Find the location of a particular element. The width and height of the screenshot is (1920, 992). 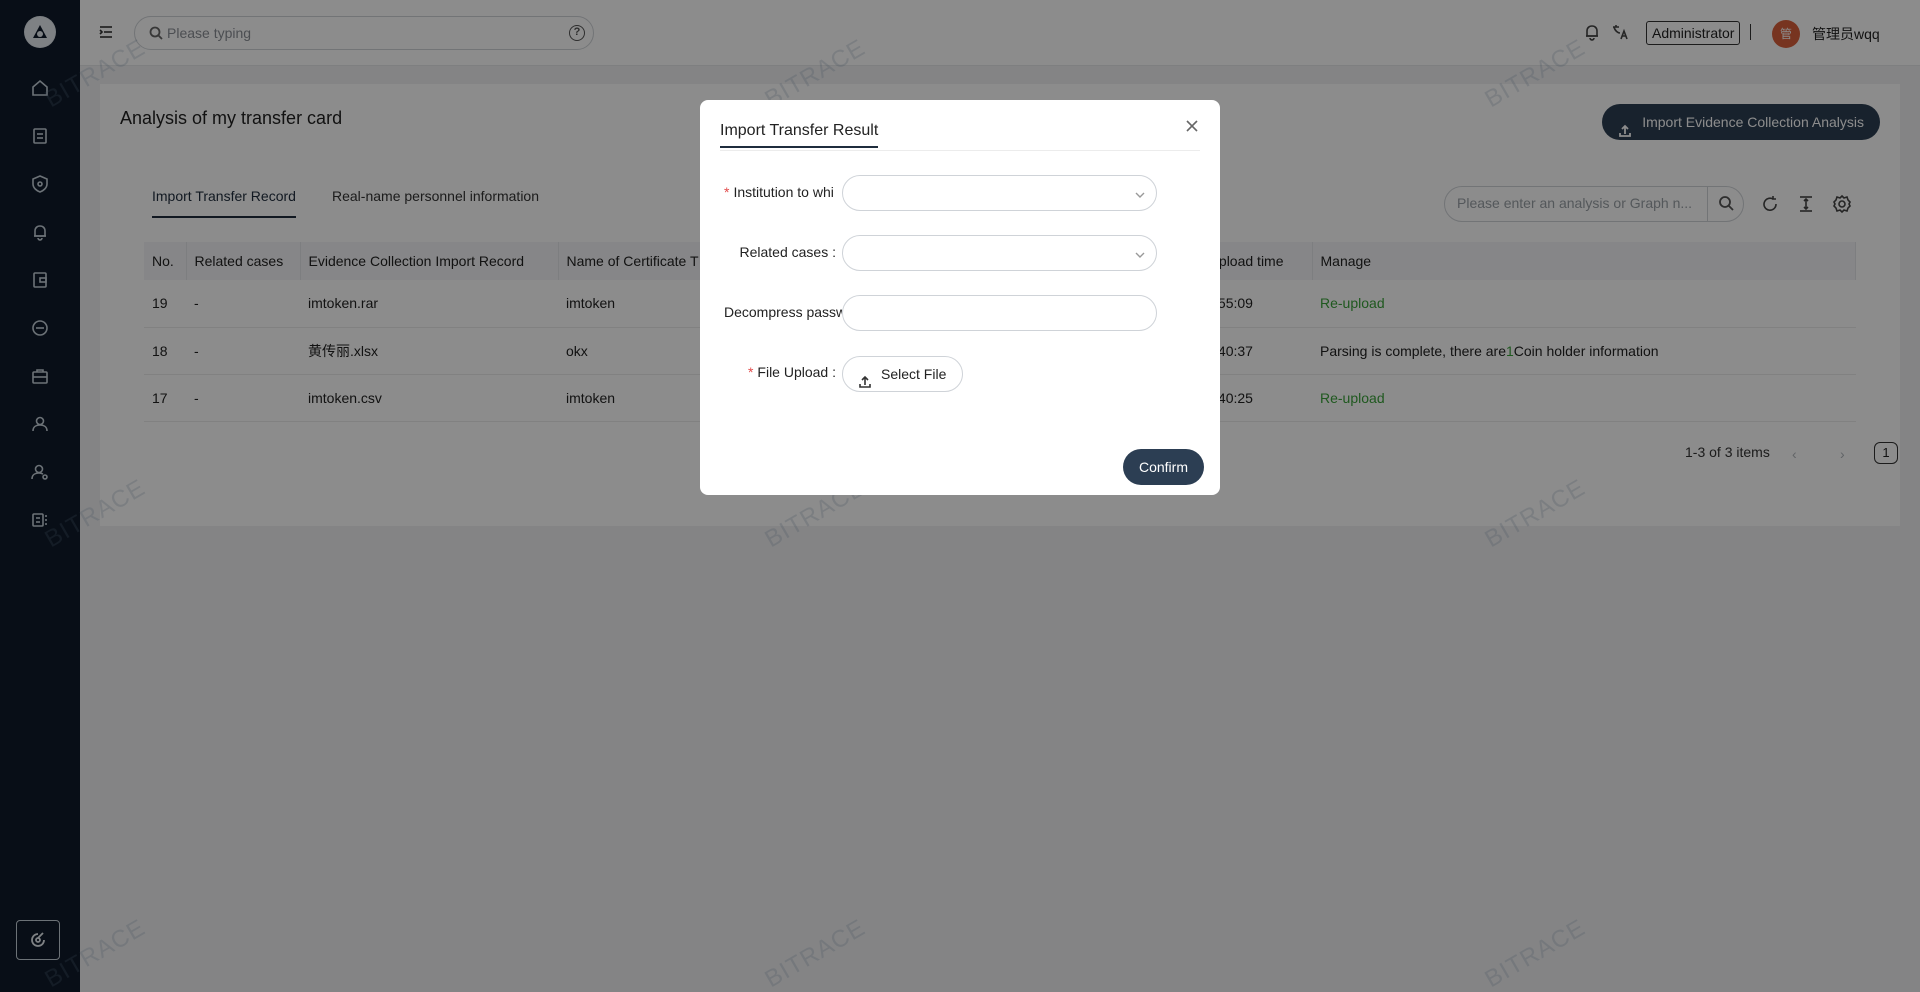

related-cases-label: Related cases : is located at coordinates (788, 252).